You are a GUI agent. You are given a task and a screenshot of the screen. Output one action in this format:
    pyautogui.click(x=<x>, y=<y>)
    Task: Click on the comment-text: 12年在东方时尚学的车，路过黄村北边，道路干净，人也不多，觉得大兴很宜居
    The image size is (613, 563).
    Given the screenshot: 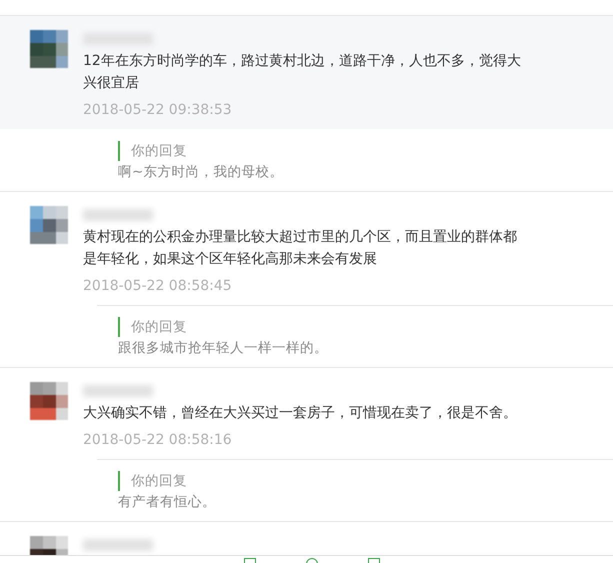 What is the action you would take?
    pyautogui.click(x=302, y=72)
    